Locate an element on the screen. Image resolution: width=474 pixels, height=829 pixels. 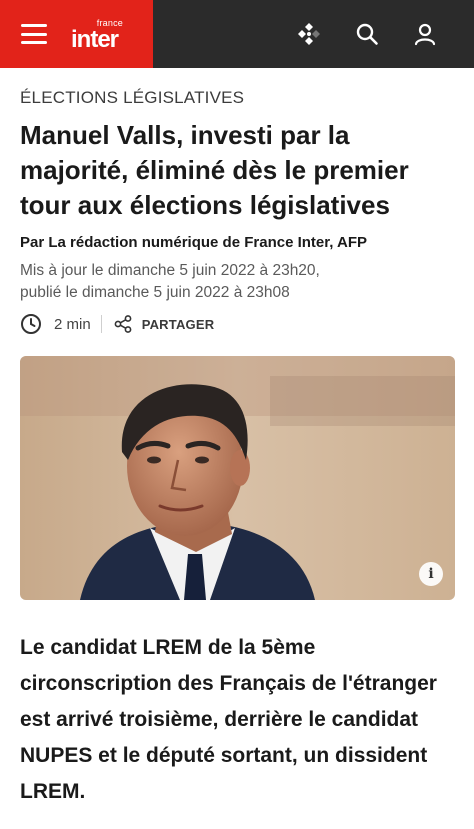
share-icon is located at coordinates (123, 324).